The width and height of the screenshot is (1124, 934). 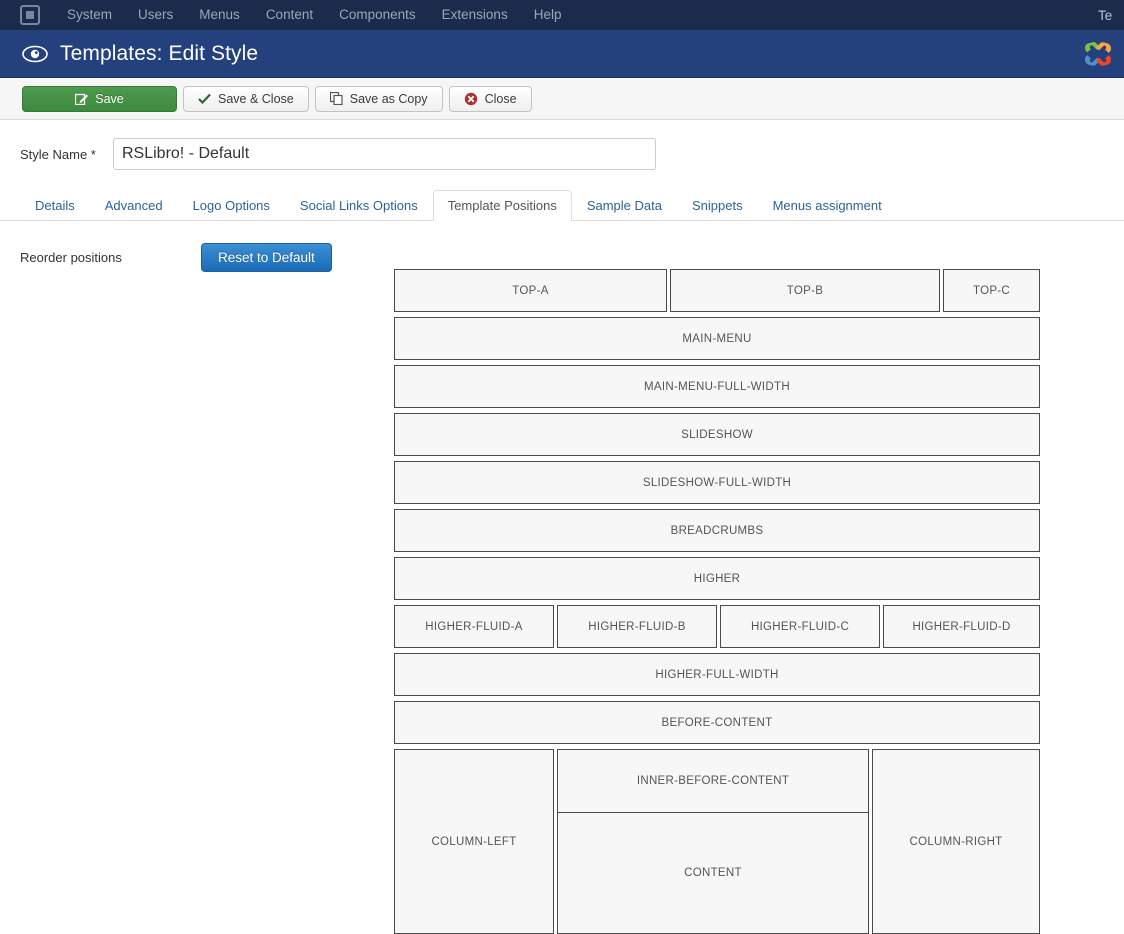 What do you see at coordinates (256, 98) in the screenshot?
I see `save-and-close-label: Save & Close` at bounding box center [256, 98].